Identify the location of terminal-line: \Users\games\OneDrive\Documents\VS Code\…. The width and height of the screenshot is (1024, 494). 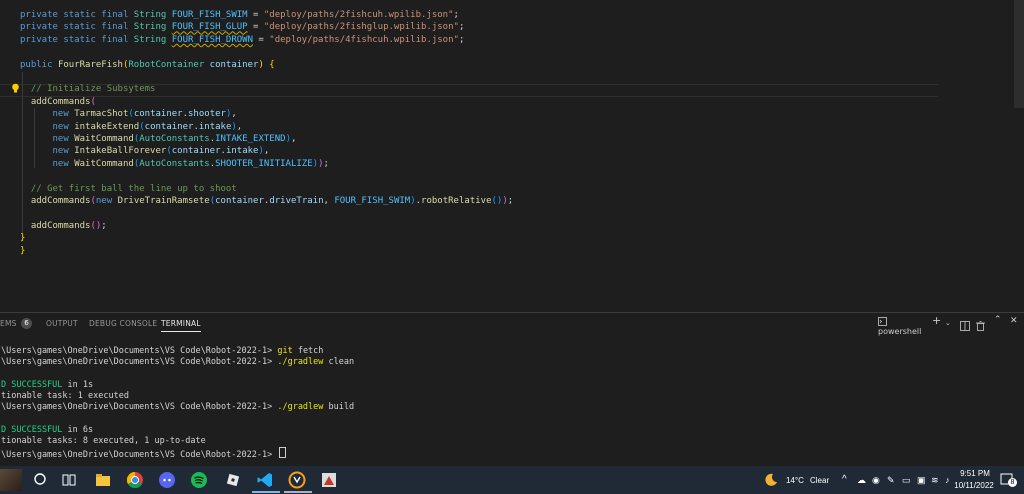
(177, 407).